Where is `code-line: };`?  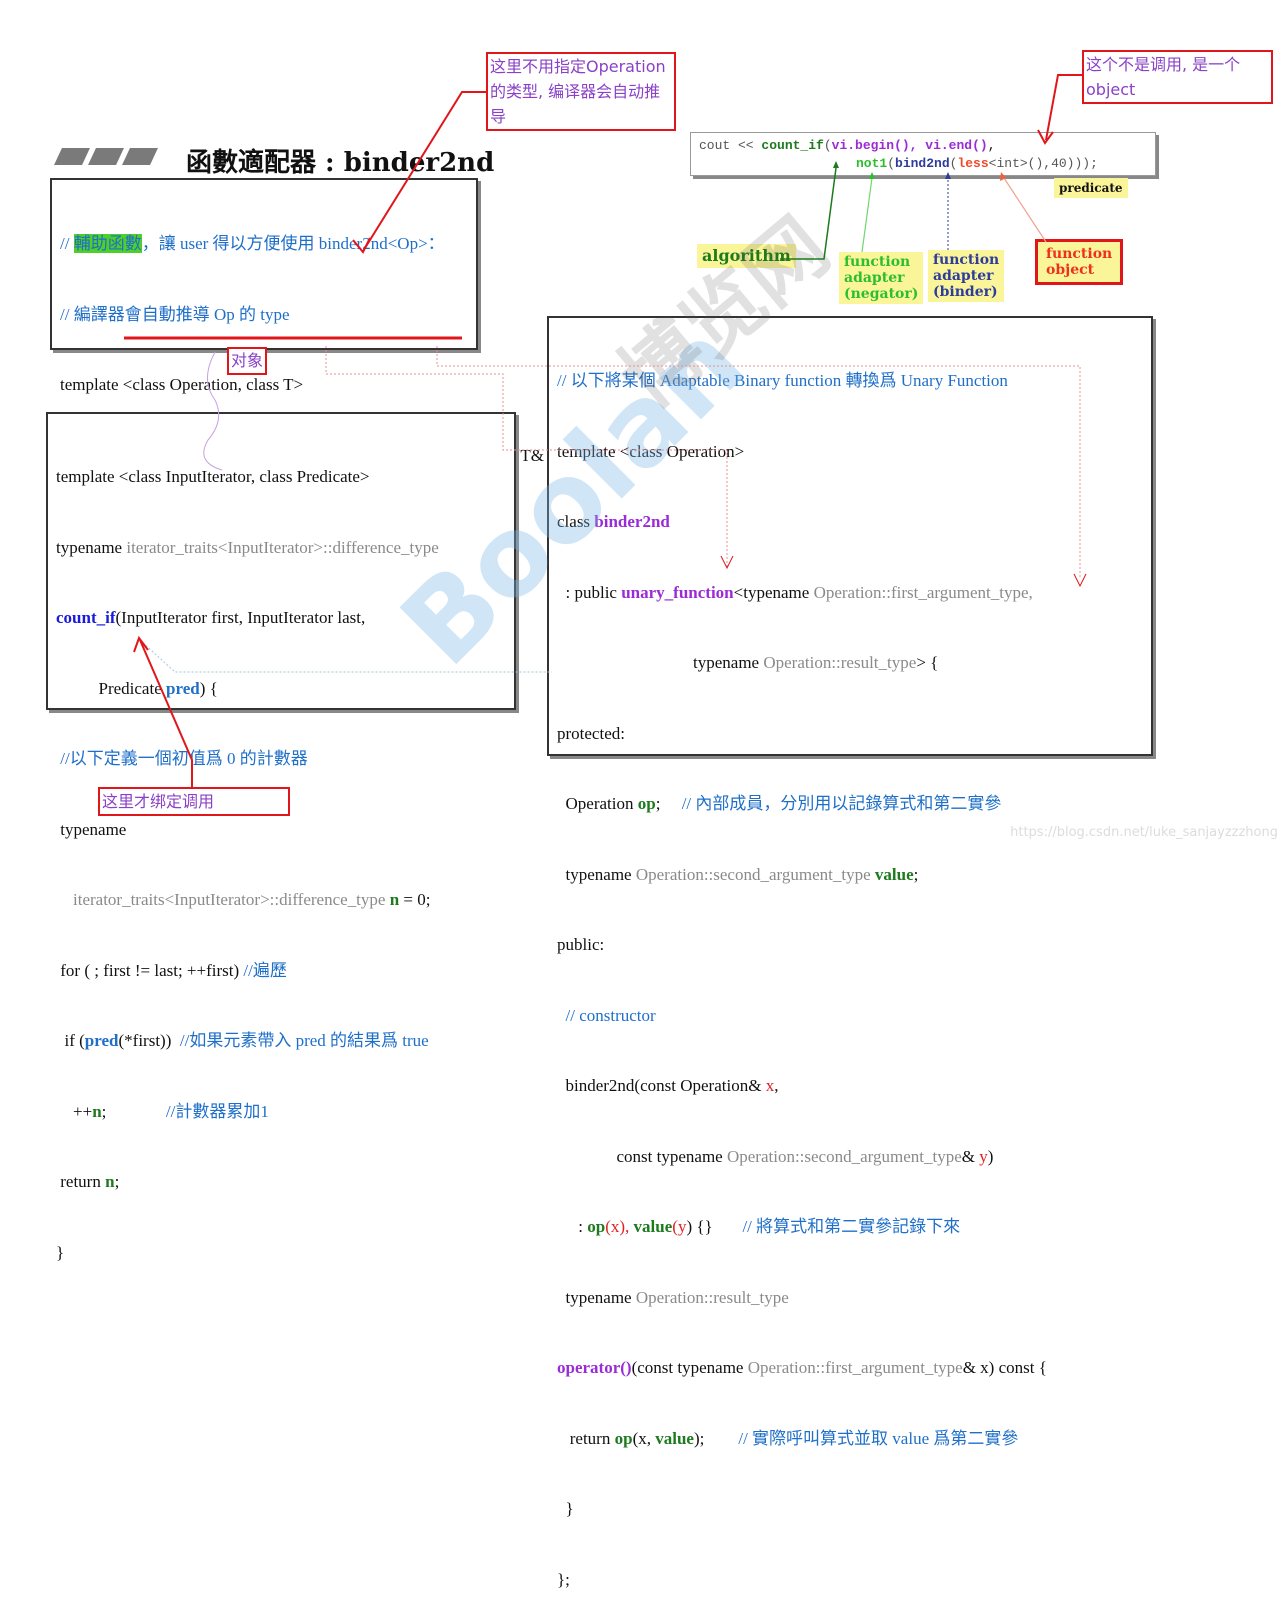 code-line: }; is located at coordinates (563, 1579).